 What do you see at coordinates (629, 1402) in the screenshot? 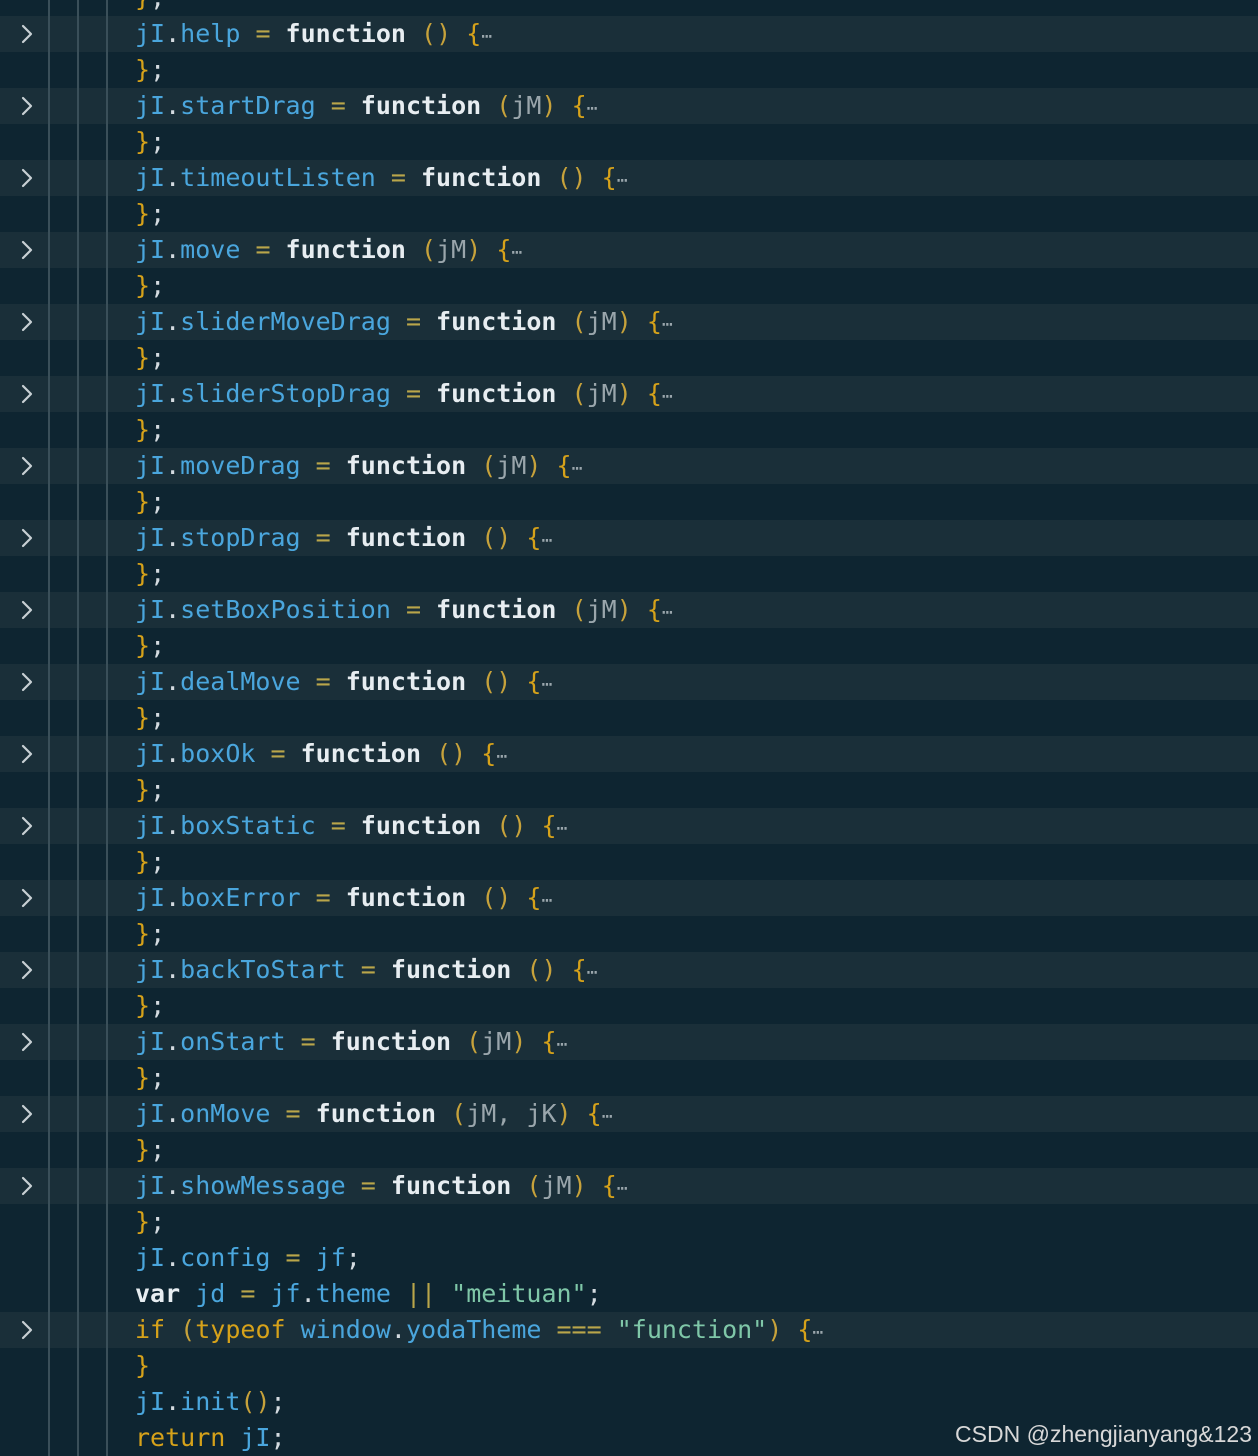
I see `code-line: jI.init();` at bounding box center [629, 1402].